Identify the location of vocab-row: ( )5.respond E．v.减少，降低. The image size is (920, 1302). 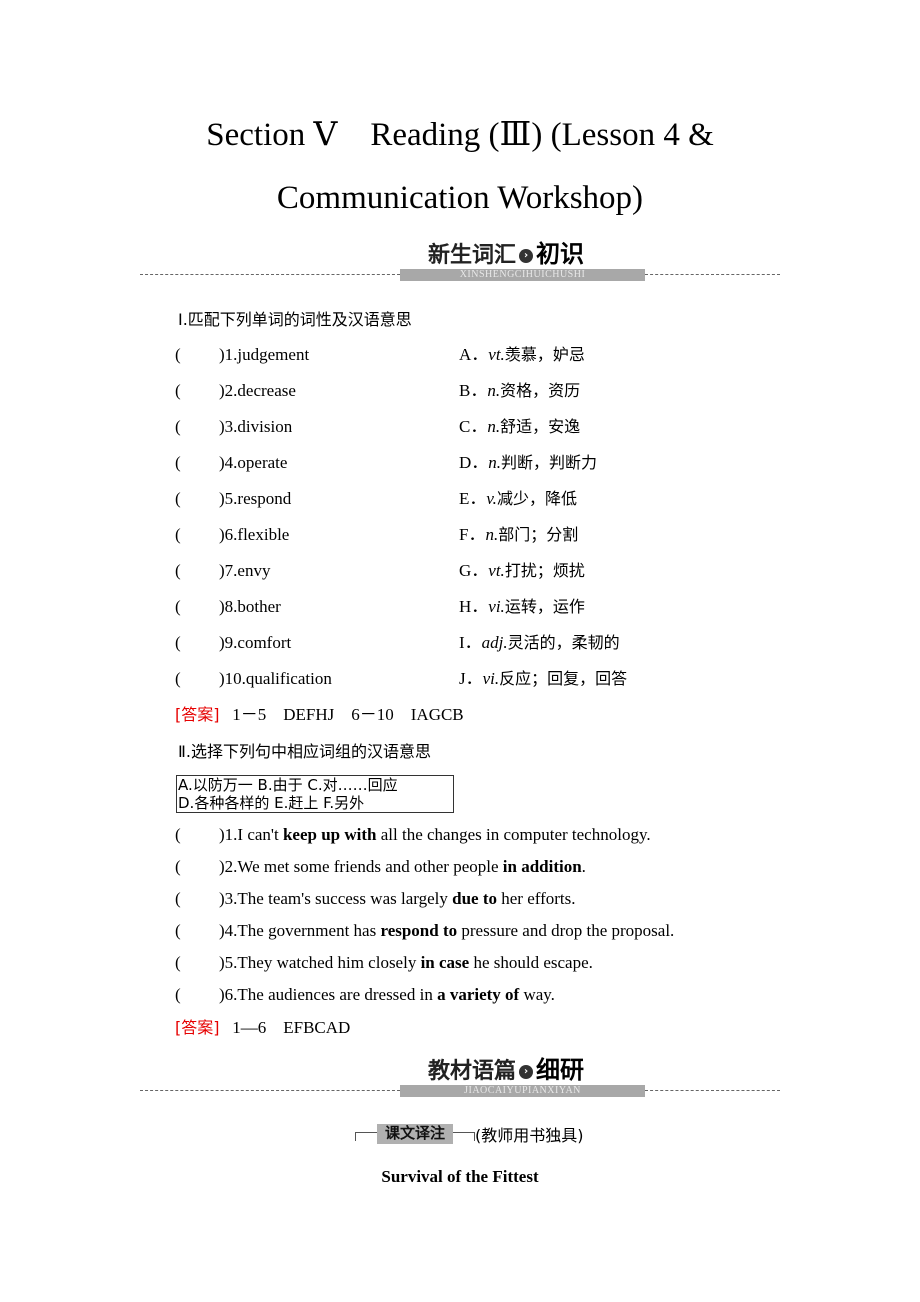
(485, 499).